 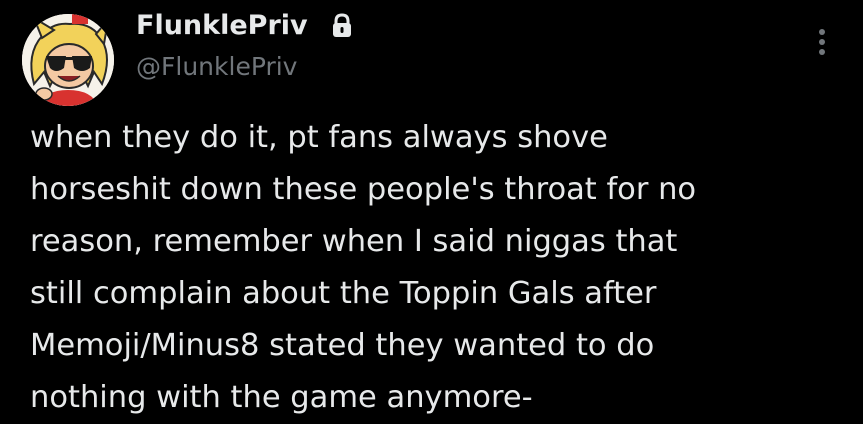 I want to click on user-handle: @FlunklePriv, so click(x=216, y=67).